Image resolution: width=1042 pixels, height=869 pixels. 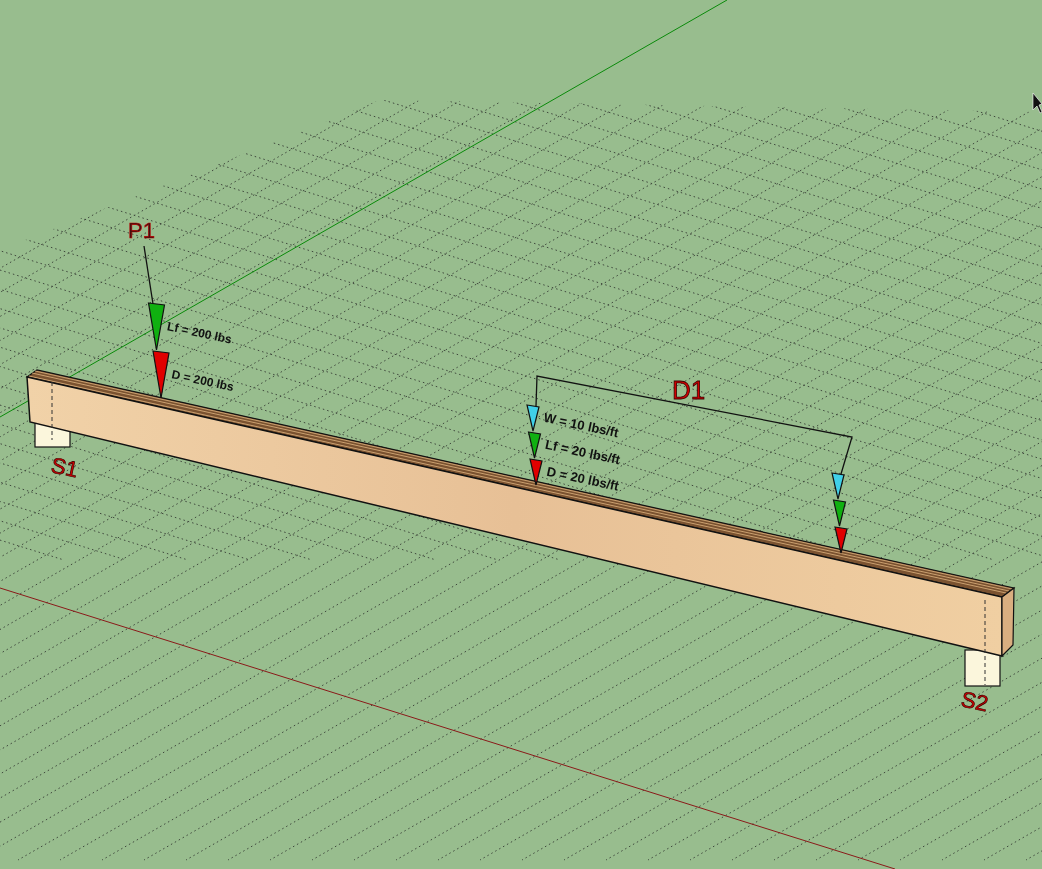 I want to click on mouse-cursor-icon, so click(x=1037, y=103).